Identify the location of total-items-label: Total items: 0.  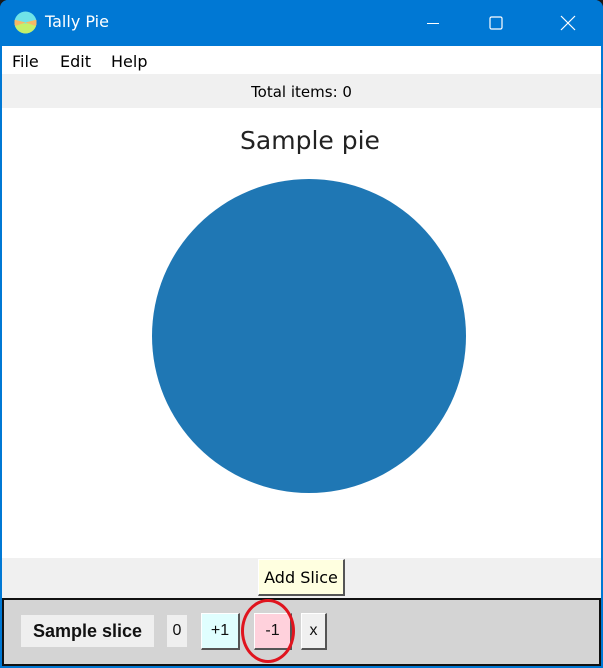
(301, 92).